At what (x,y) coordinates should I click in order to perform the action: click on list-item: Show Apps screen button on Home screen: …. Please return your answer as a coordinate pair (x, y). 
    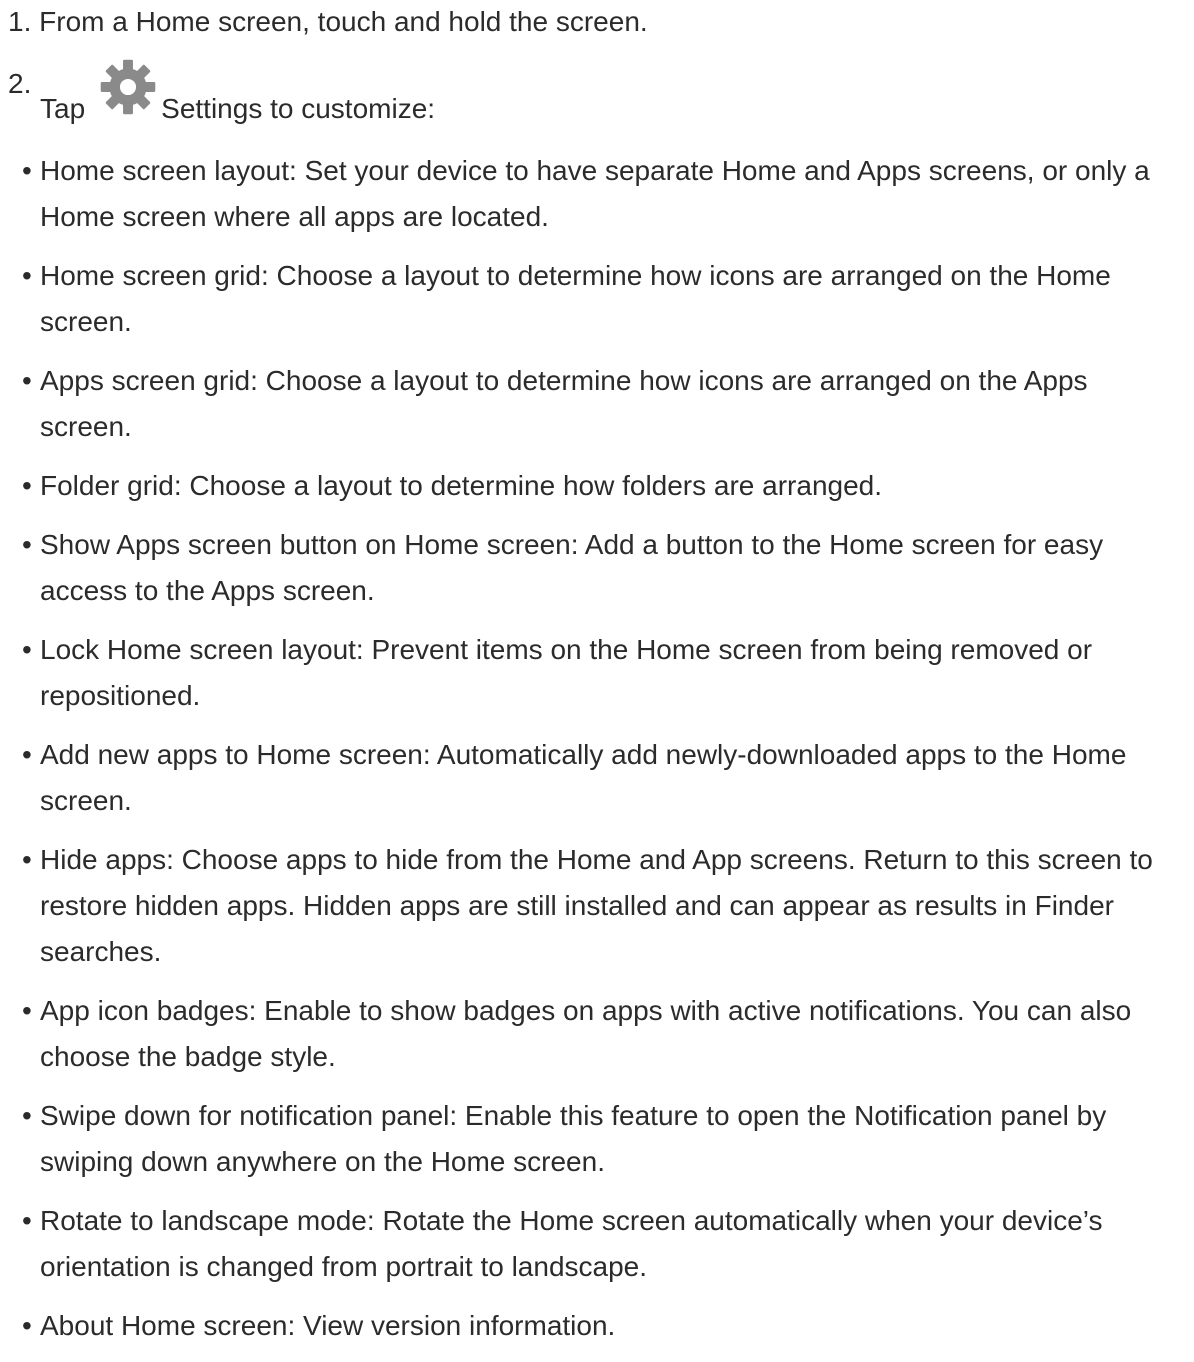
    Looking at the image, I should click on (604, 568).